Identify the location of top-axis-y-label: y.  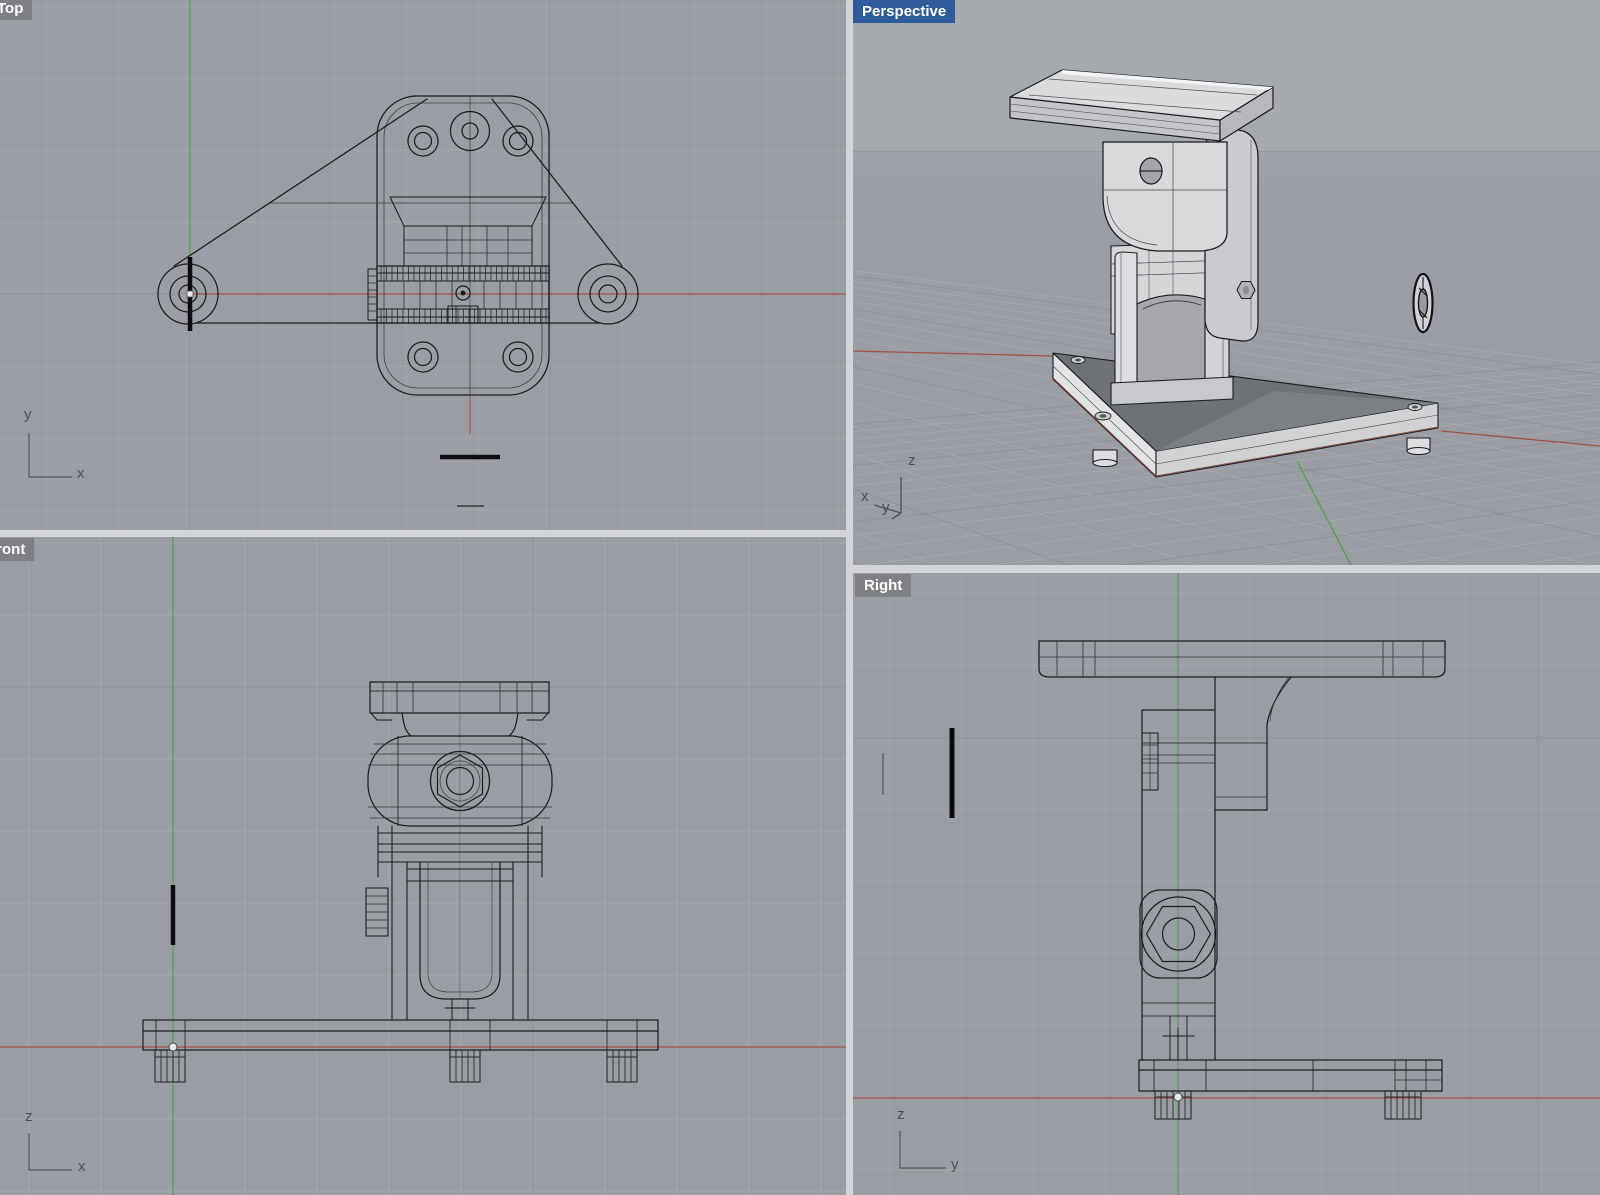
(28, 414).